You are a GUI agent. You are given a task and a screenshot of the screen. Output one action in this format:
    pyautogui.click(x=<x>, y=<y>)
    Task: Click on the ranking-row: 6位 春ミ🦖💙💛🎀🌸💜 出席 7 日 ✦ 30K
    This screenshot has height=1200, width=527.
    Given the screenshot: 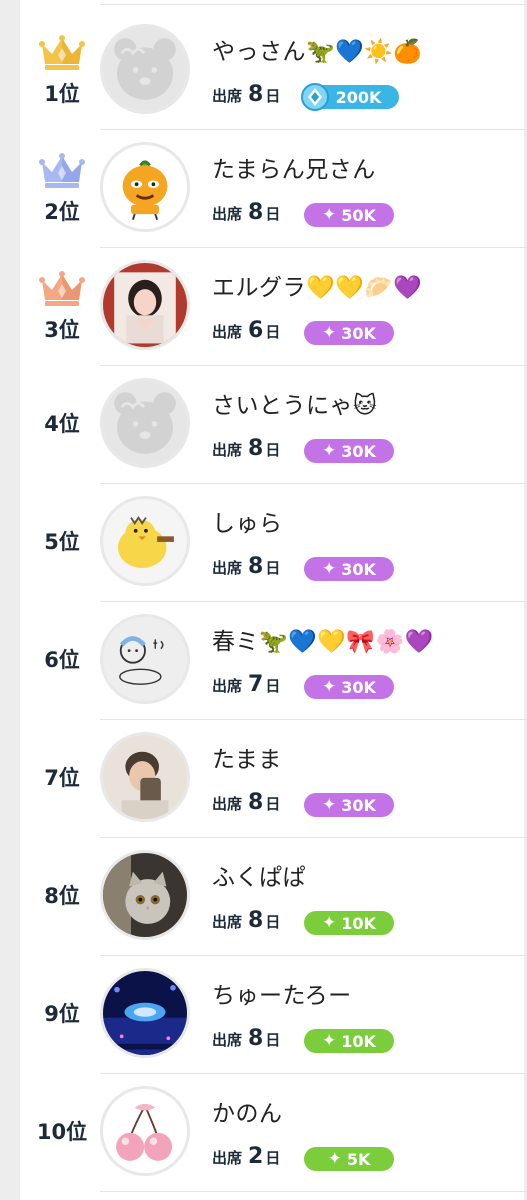 What is the action you would take?
    pyautogui.click(x=263, y=661)
    